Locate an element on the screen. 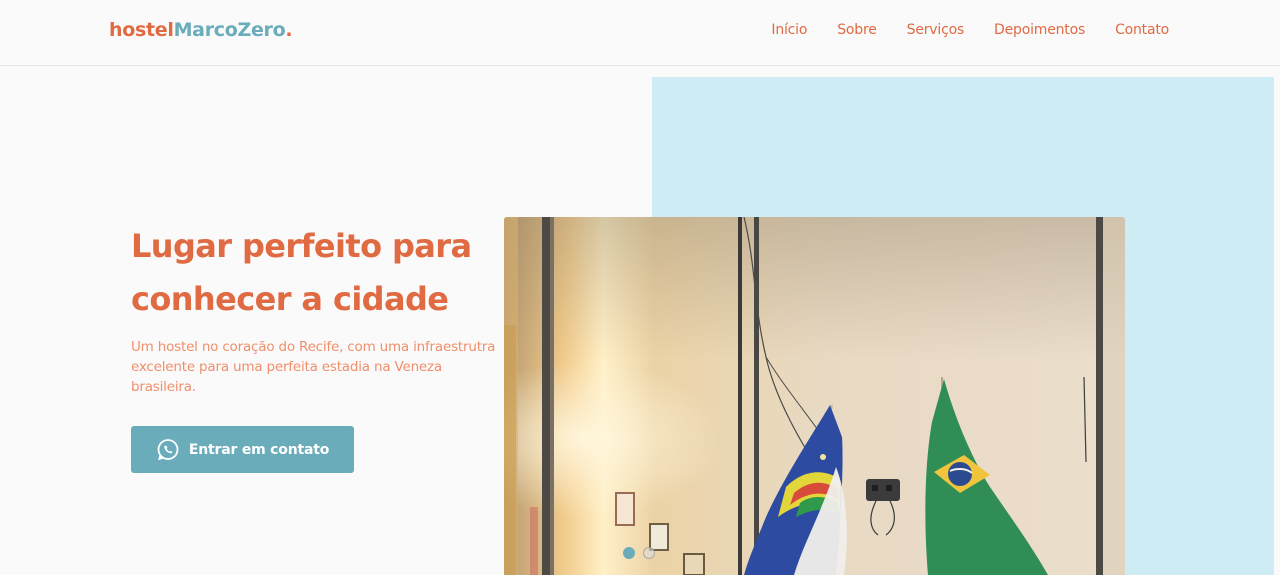 Image resolution: width=1280 pixels, height=575 pixels. nav-link-inicio: Início is located at coordinates (789, 30).